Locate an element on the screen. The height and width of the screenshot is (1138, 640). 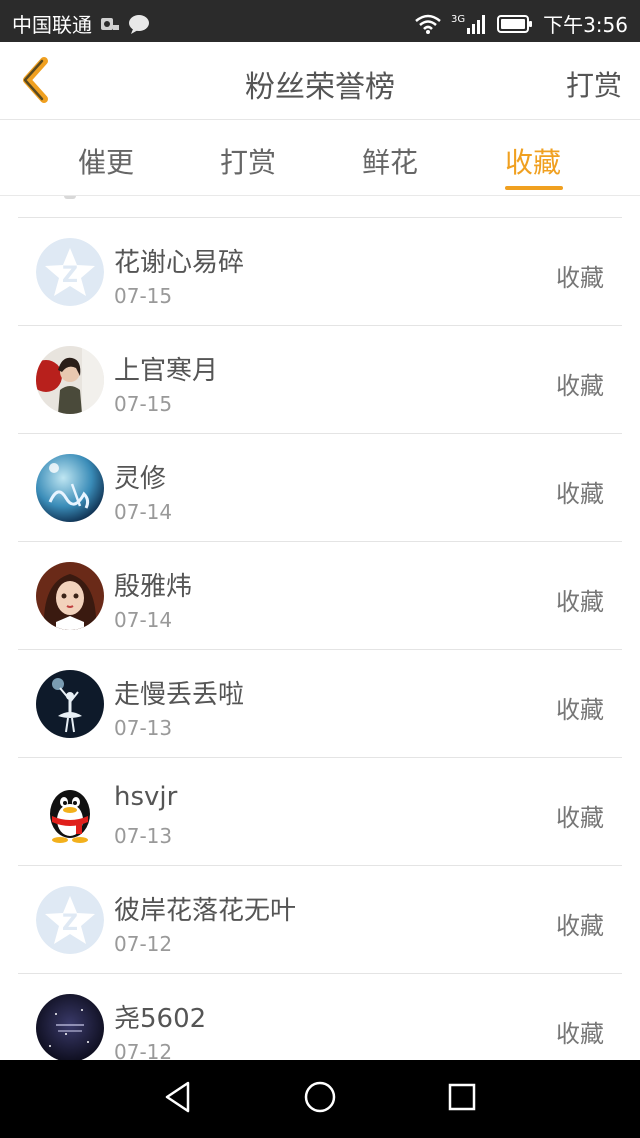
nav-recents-button is located at coordinates (462, 1099).